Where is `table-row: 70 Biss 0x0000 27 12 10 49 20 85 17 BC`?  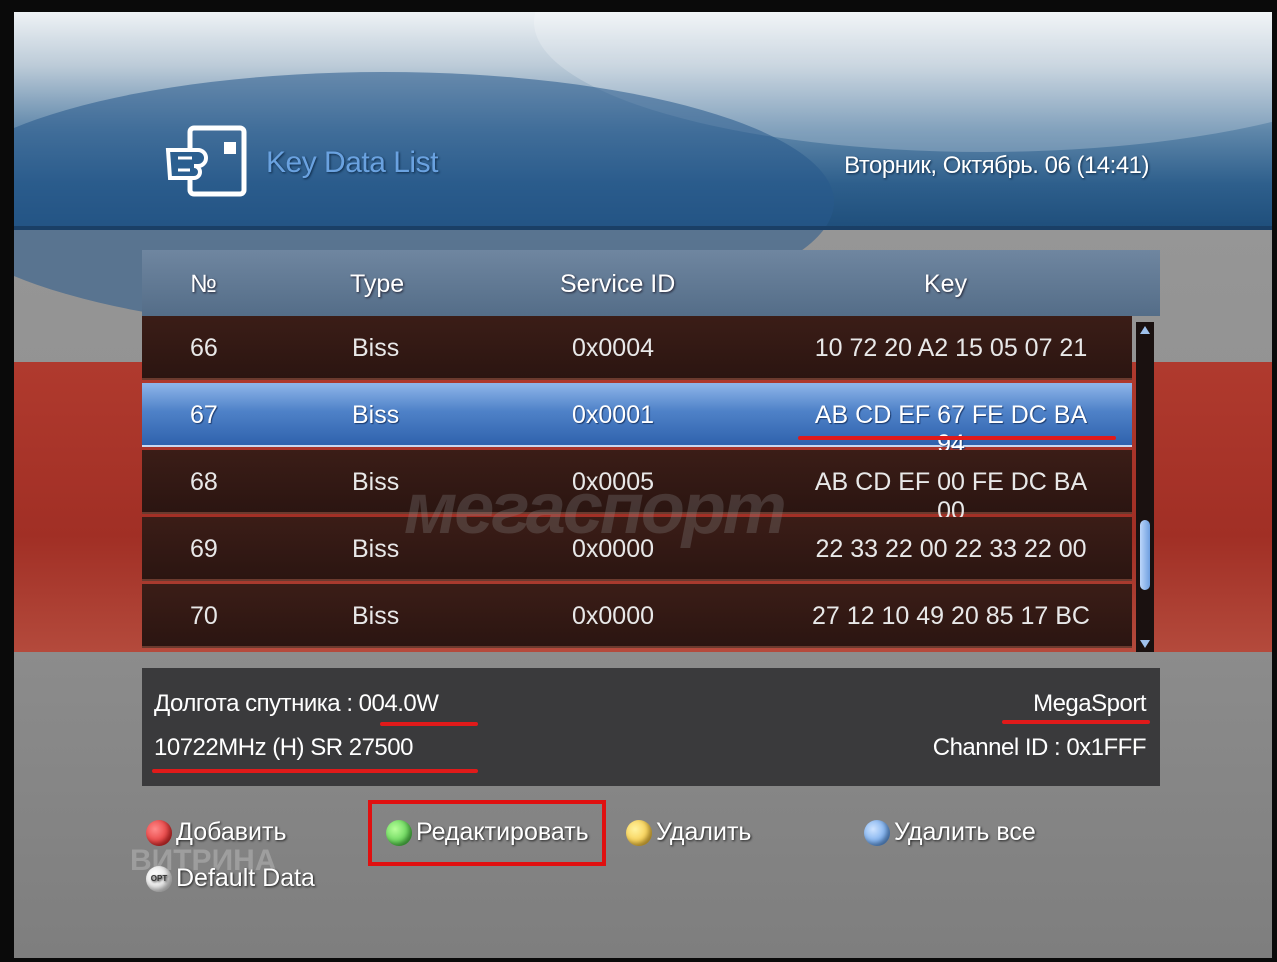
table-row: 70 Biss 0x0000 27 12 10 49 20 85 17 BC is located at coordinates (637, 616).